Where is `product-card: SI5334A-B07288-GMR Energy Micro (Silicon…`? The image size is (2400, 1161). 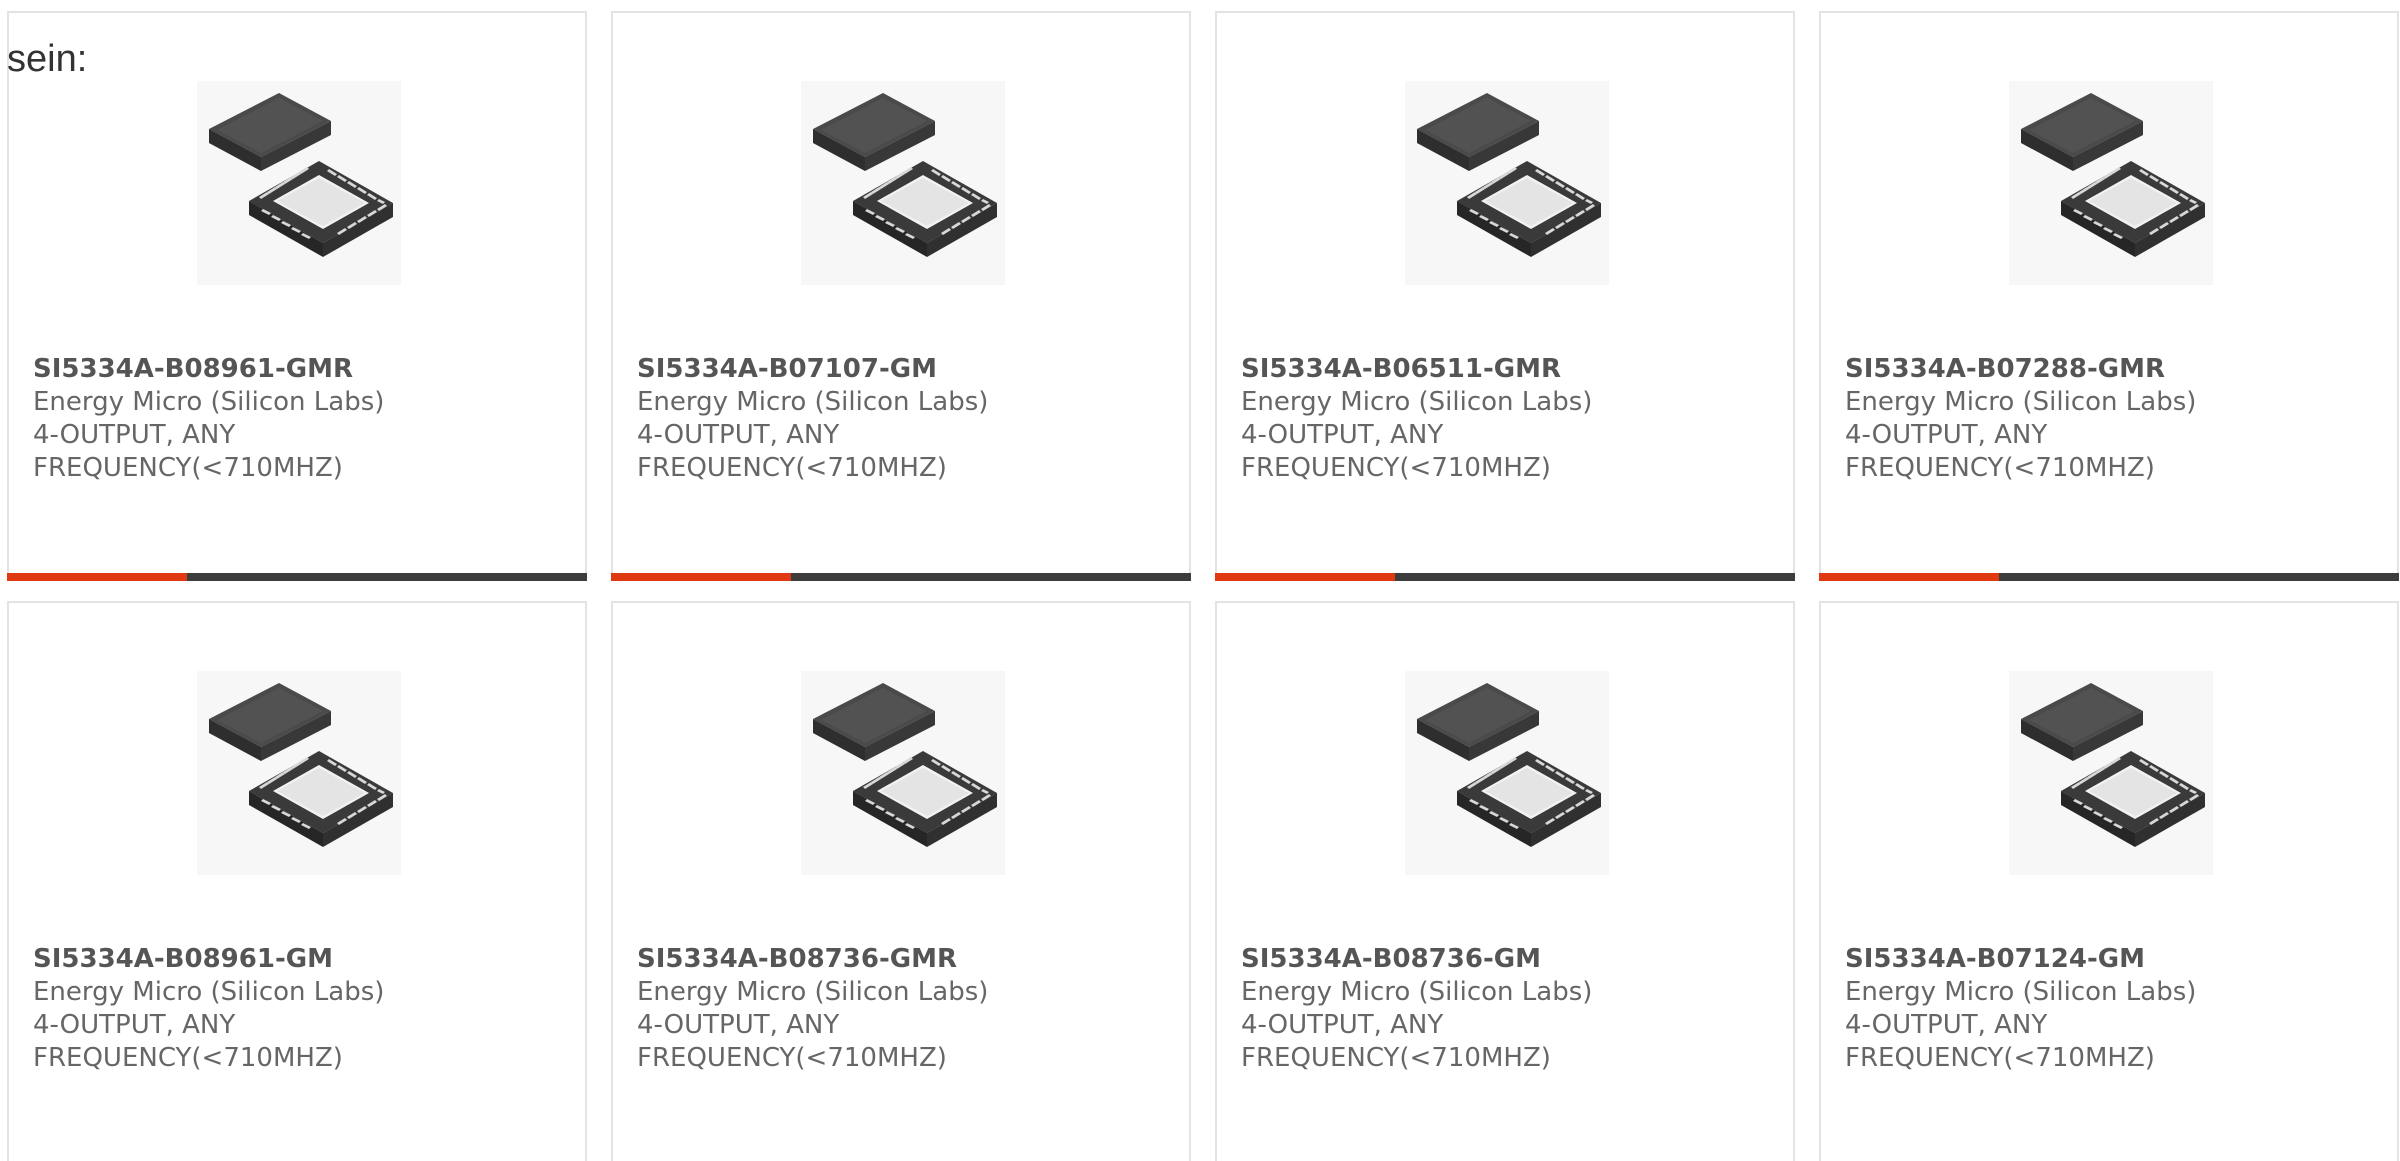
product-card: SI5334A-B07288-GMR Energy Micro (Silicon… is located at coordinates (2109, 296).